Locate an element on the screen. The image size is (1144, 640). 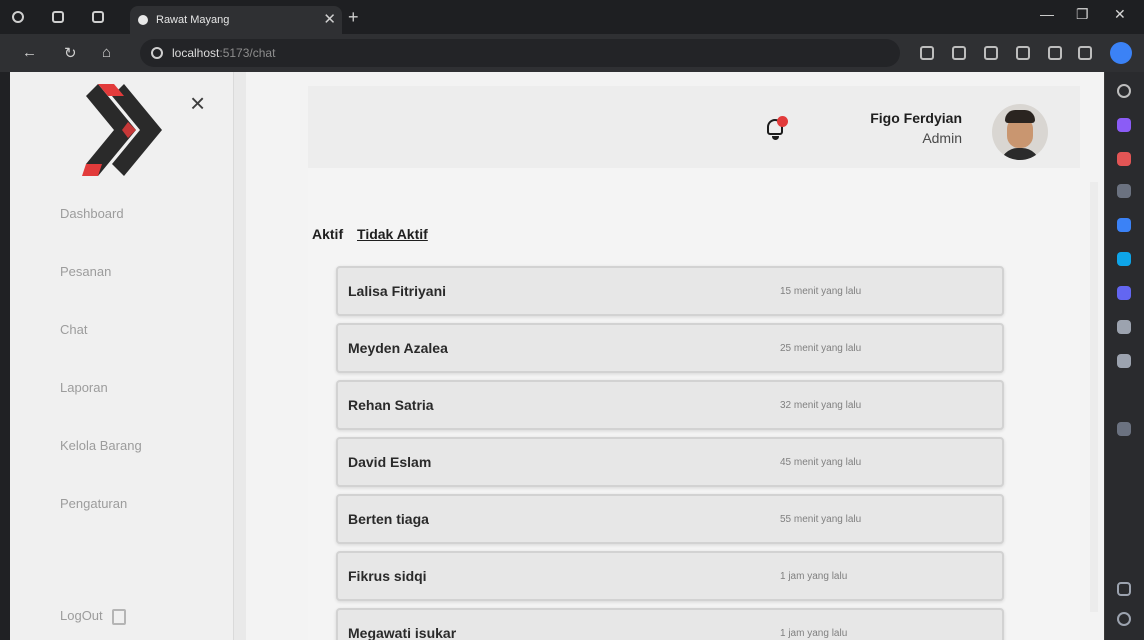
conversation-name: David Eslam is located at coordinates (390, 462).